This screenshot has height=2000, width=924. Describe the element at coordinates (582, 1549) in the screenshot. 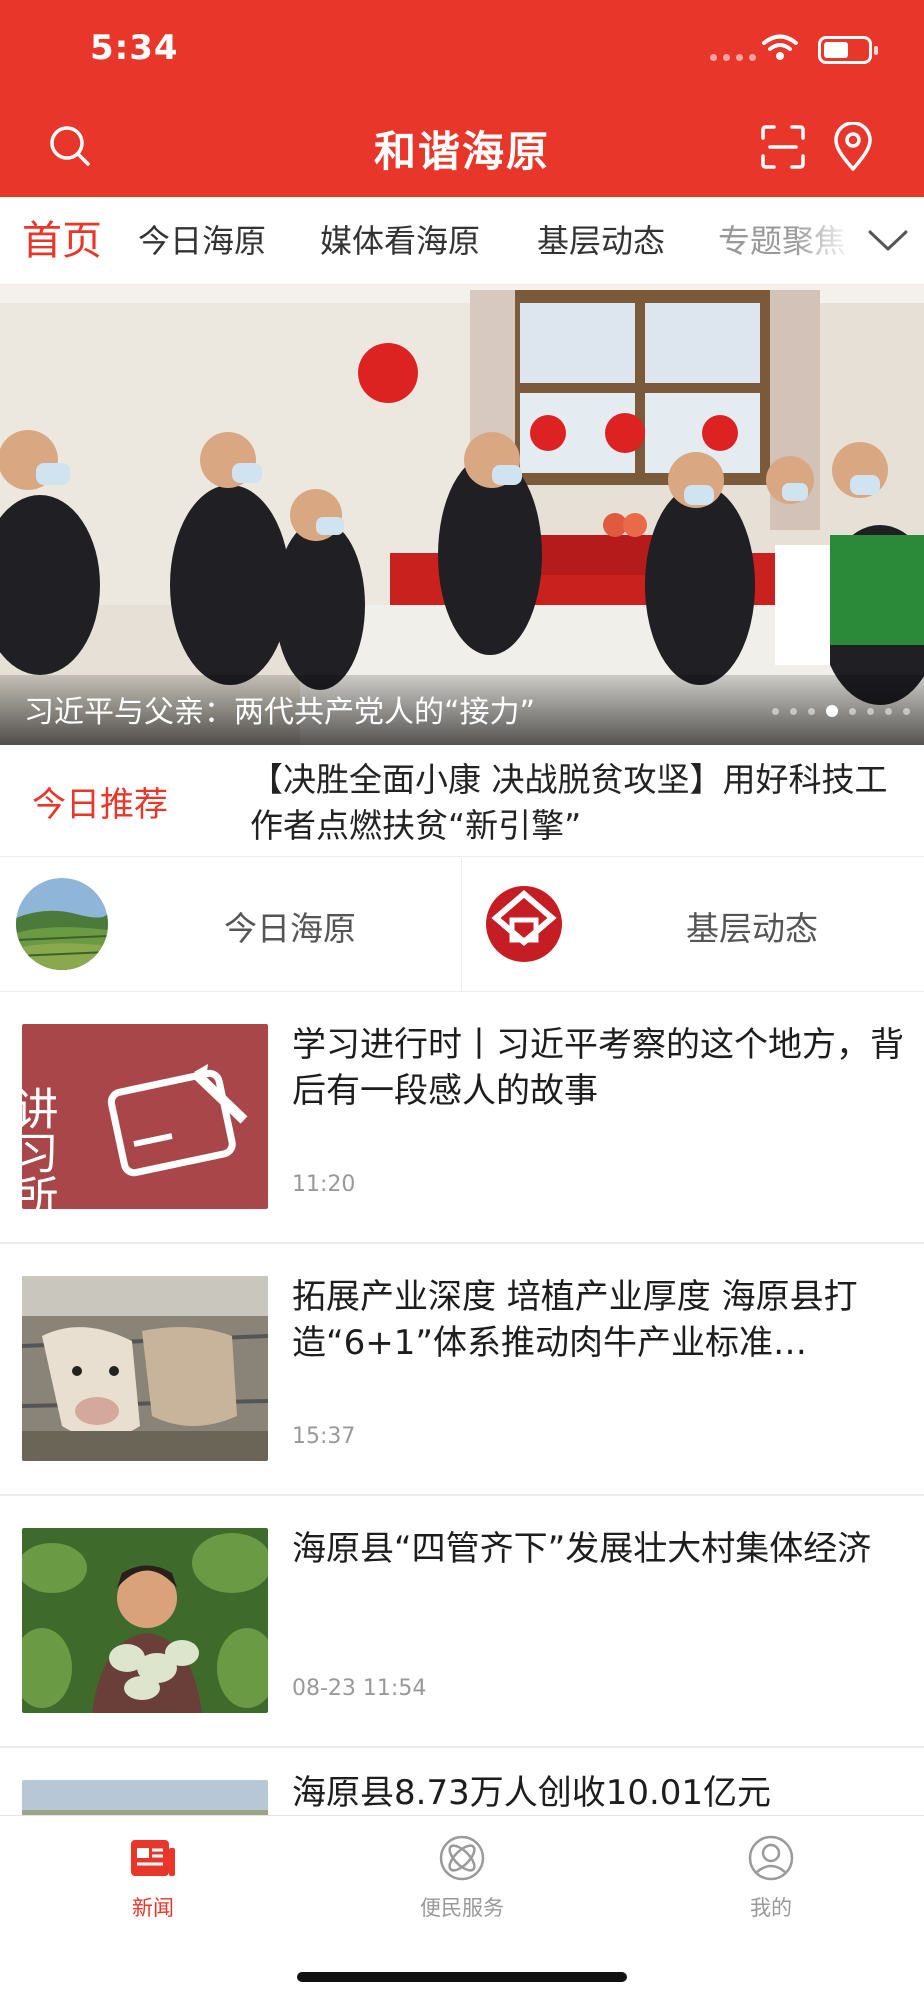

I see `news-title: 海原县“四管齐下”发展壮大村集体经济` at that location.